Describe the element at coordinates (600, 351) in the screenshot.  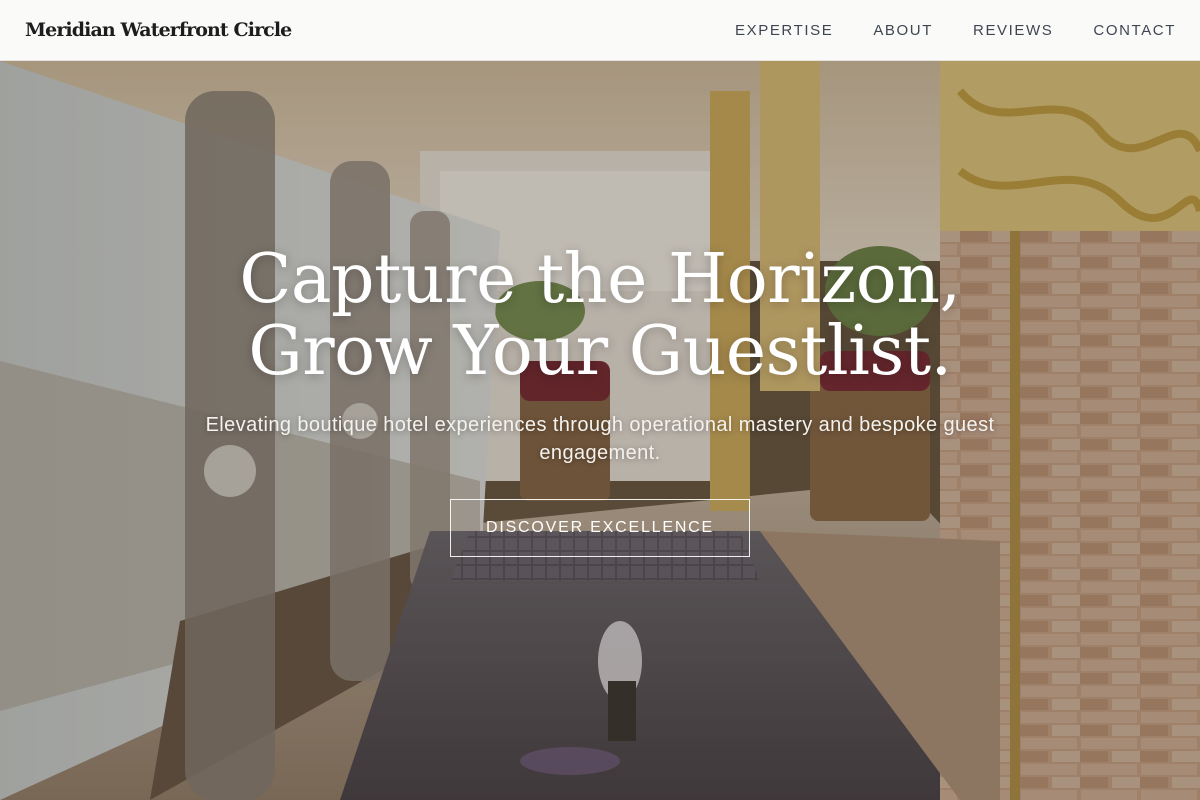
I see `hero-headline-line2: Grow Your Guestlist.` at that location.